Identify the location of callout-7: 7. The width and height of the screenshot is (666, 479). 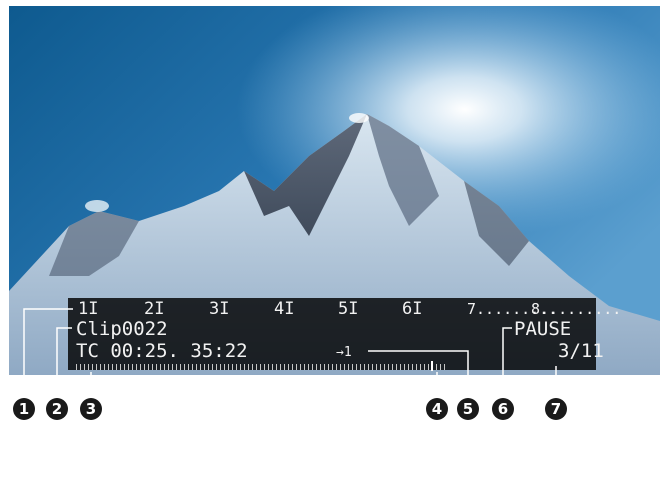
(556, 409).